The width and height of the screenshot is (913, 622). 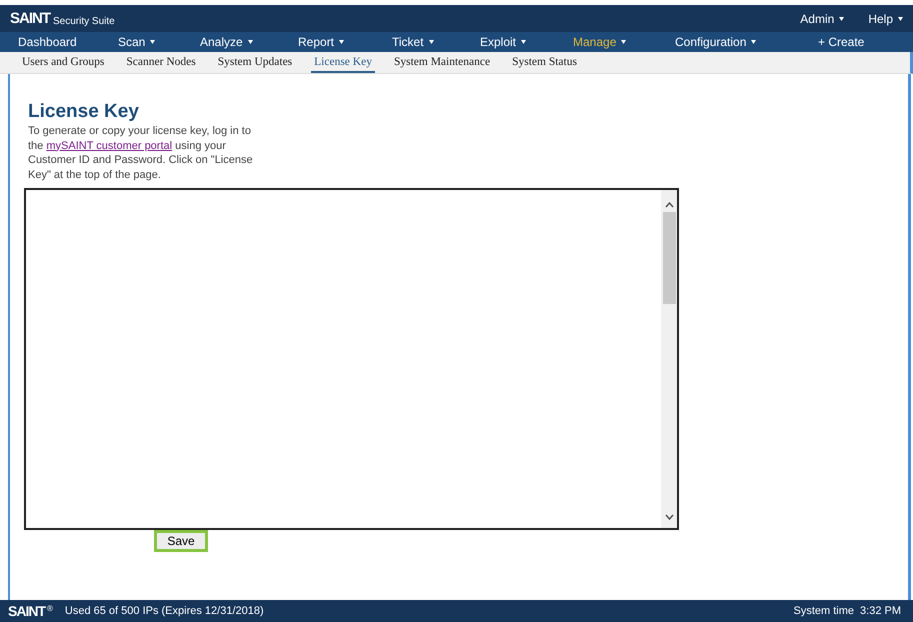 I want to click on top-menu: Admin, so click(x=822, y=19).